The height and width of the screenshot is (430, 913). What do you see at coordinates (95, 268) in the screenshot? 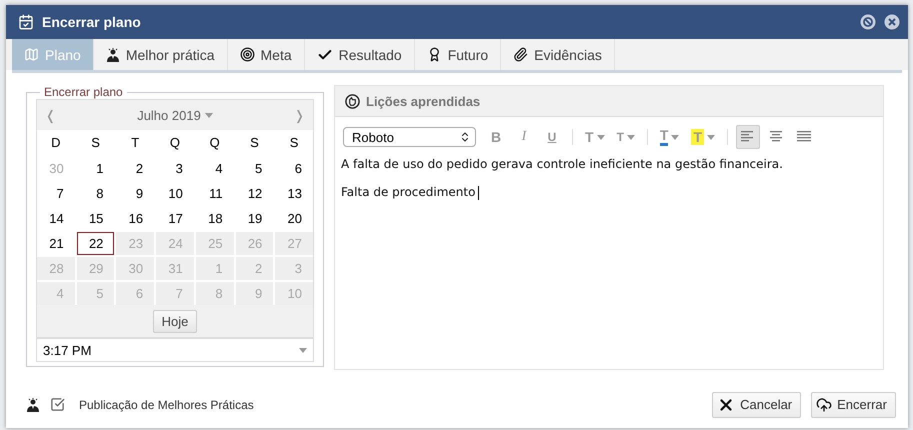
I see `calendar-day: 29` at bounding box center [95, 268].